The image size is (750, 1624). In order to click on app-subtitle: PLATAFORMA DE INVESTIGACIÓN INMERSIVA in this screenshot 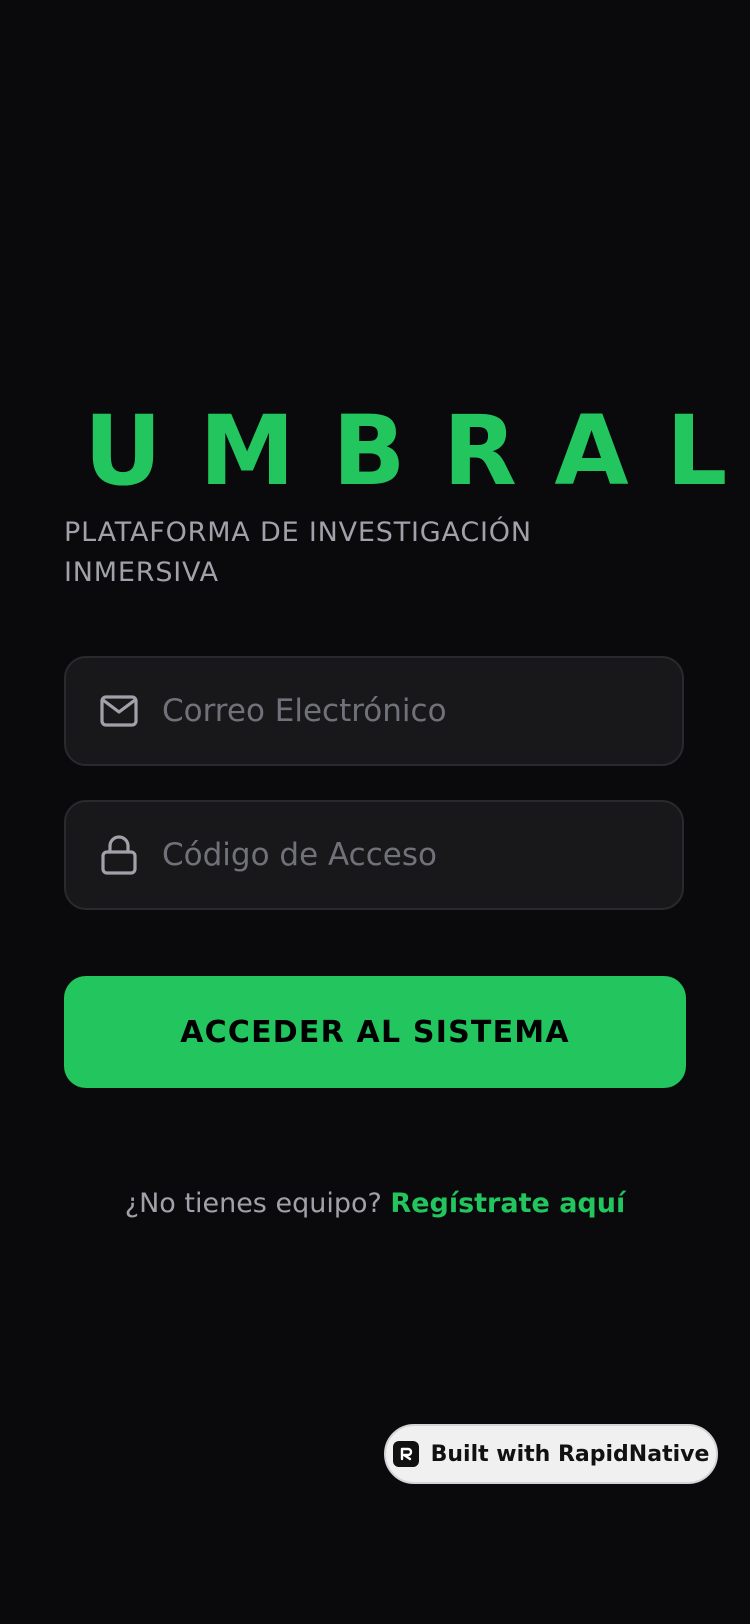, I will do `click(298, 552)`.